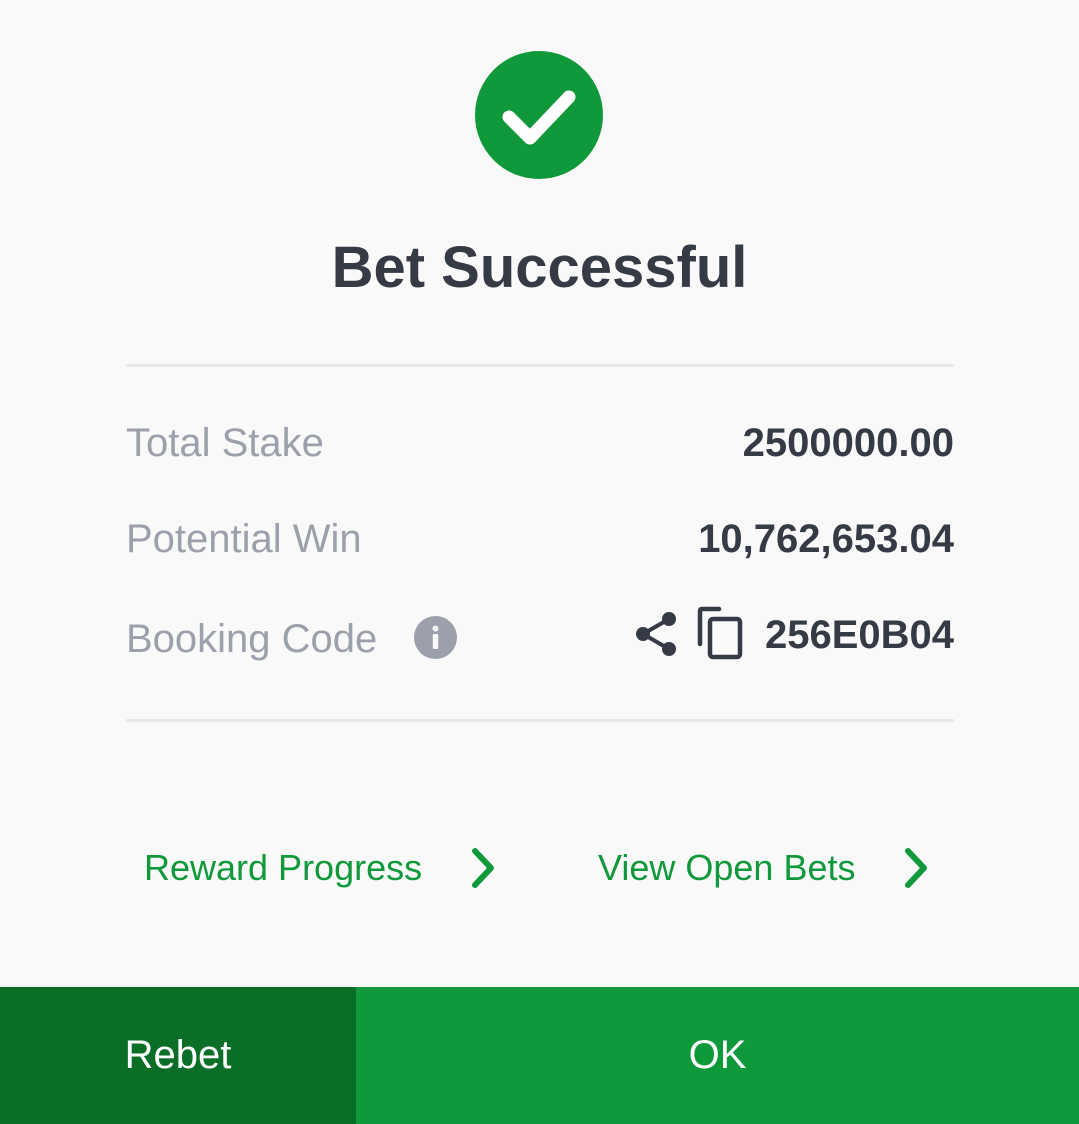  Describe the element at coordinates (656, 634) in the screenshot. I see `share-icon` at that location.